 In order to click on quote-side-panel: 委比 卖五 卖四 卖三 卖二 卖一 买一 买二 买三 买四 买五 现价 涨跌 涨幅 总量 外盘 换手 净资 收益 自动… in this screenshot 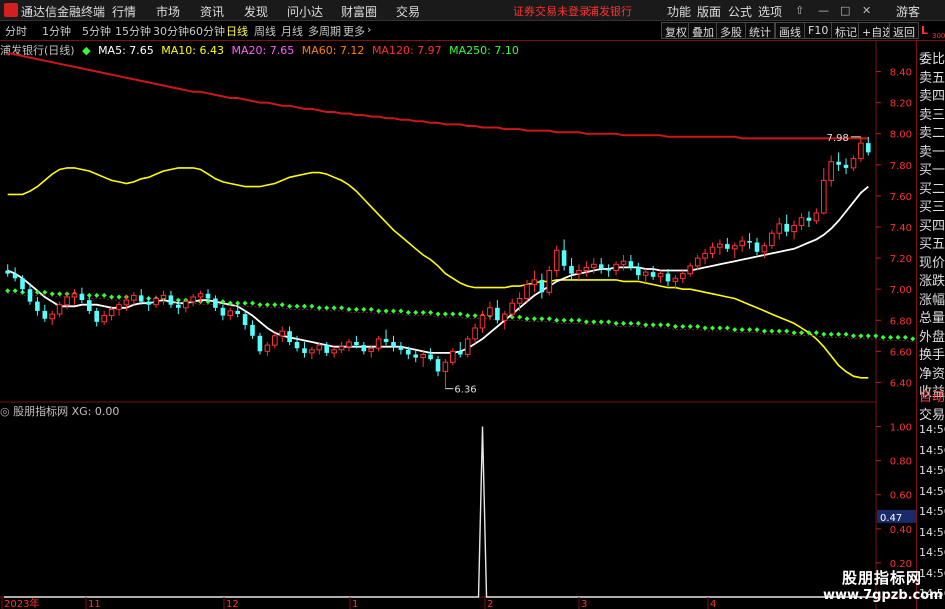, I will do `click(930, 325)`.